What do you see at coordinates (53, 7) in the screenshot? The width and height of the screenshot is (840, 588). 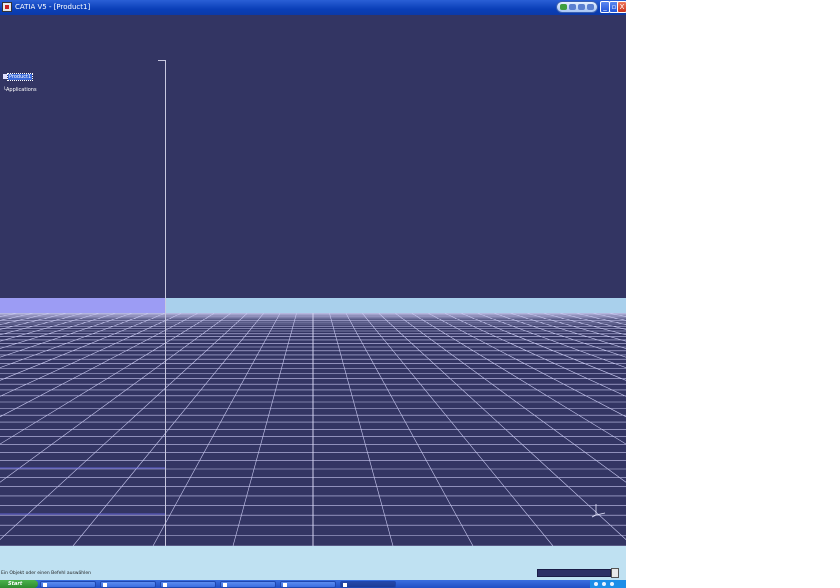 I see `window-title: CATIA V5 - [Product1]` at bounding box center [53, 7].